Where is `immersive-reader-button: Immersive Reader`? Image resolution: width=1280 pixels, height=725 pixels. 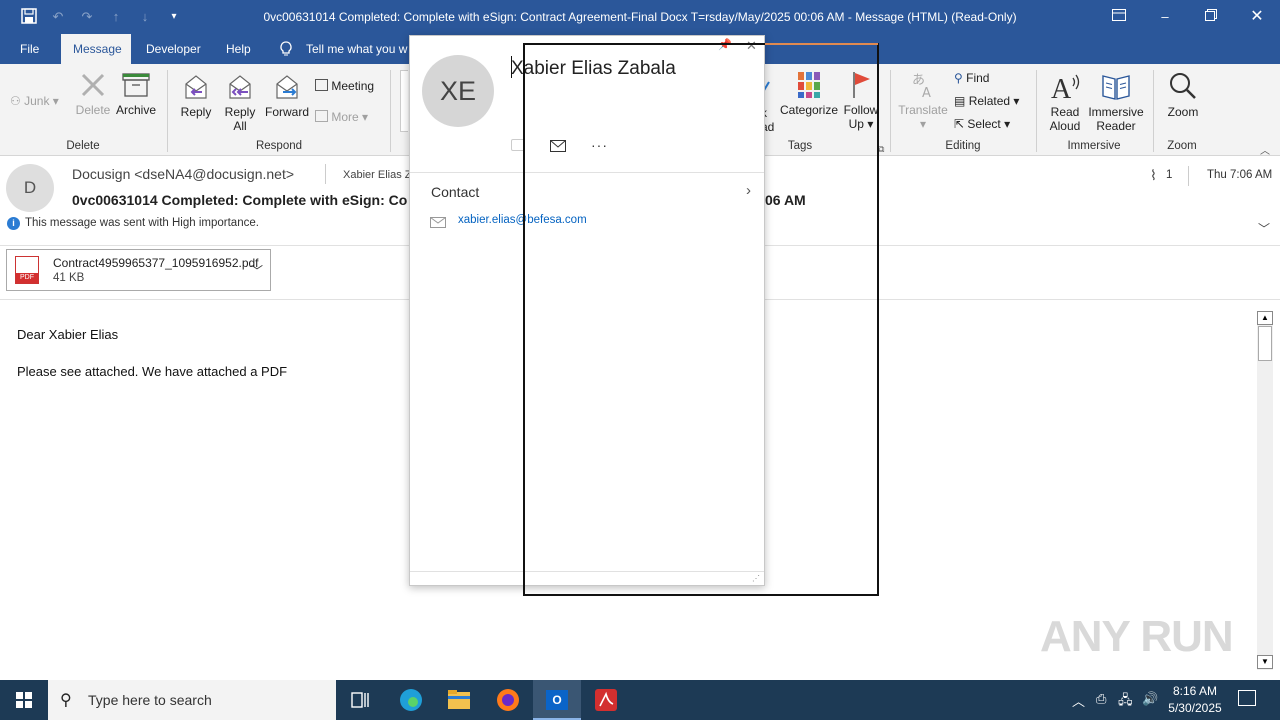
immersive-reader-button: Immersive Reader is located at coordinates (1116, 101).